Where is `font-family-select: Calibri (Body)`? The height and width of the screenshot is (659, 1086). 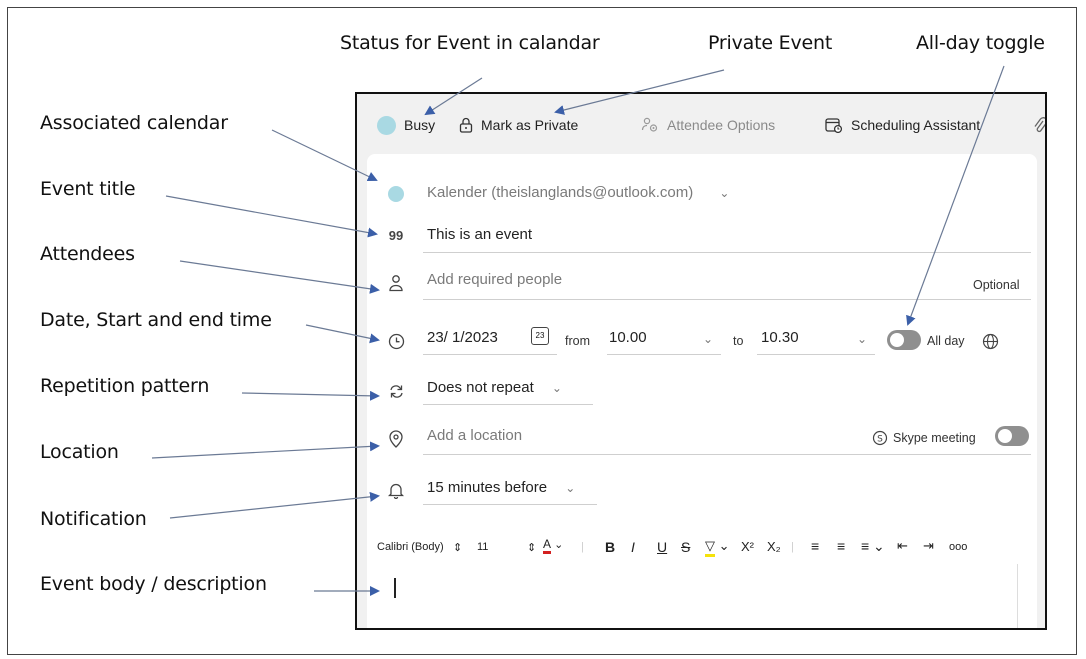
font-family-select: Calibri (Body) is located at coordinates (410, 547).